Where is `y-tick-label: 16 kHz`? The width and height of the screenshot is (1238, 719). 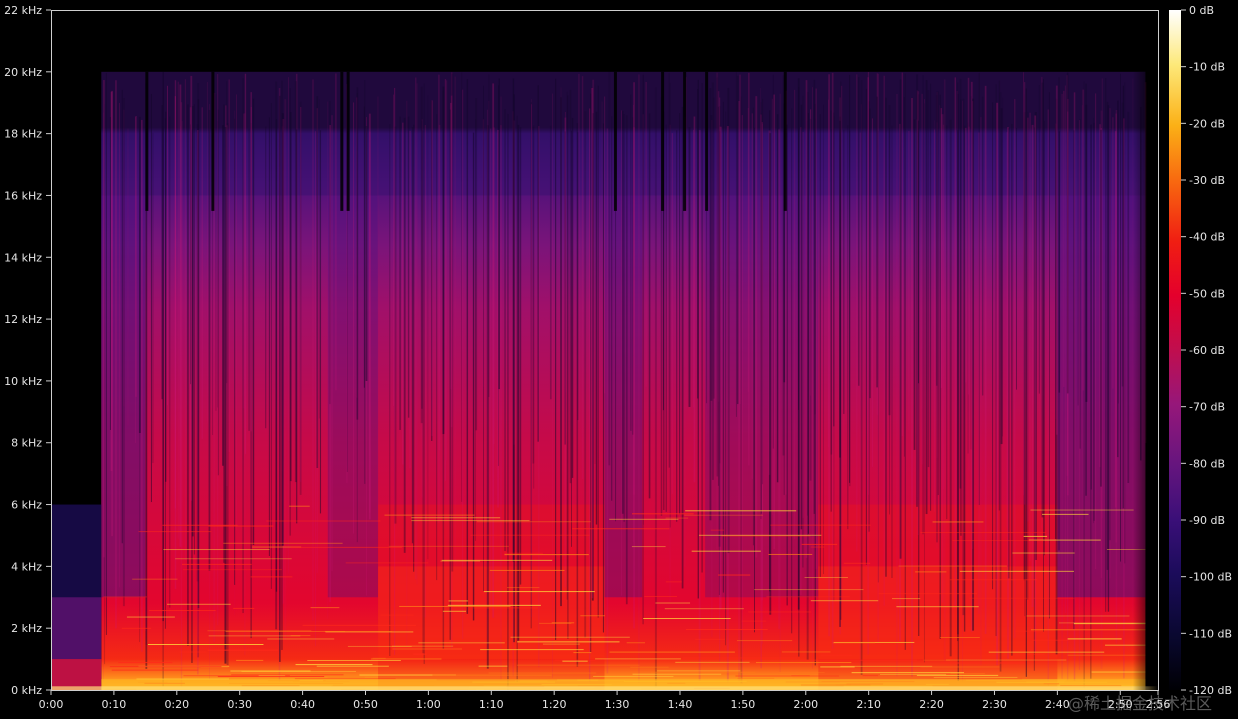 y-tick-label: 16 kHz is located at coordinates (23, 195).